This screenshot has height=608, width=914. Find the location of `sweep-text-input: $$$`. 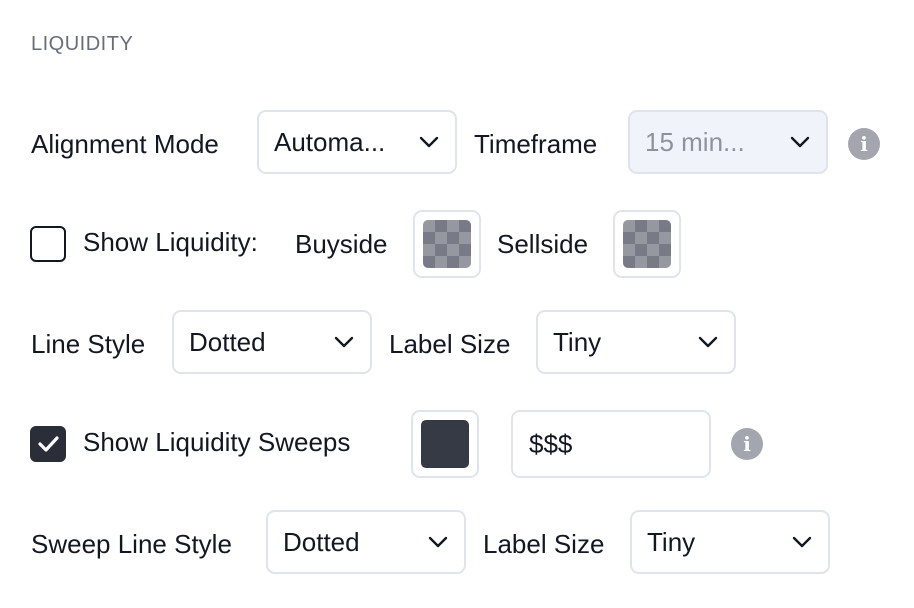

sweep-text-input: $$$ is located at coordinates (611, 444).